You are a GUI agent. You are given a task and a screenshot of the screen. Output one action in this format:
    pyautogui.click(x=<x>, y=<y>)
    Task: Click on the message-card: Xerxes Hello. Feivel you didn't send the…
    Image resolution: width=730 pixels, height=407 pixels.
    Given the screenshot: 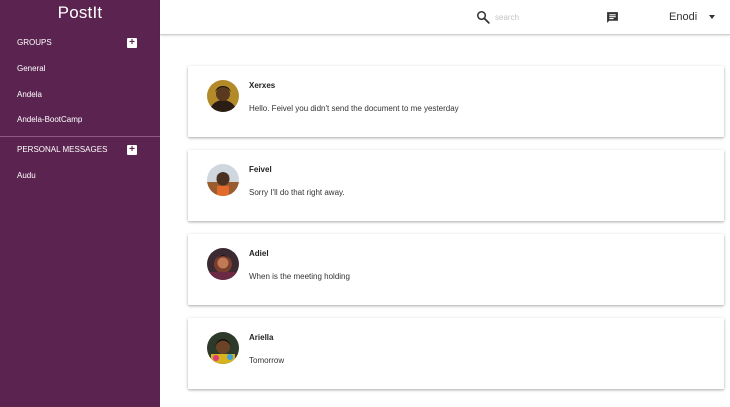 What is the action you would take?
    pyautogui.click(x=456, y=101)
    